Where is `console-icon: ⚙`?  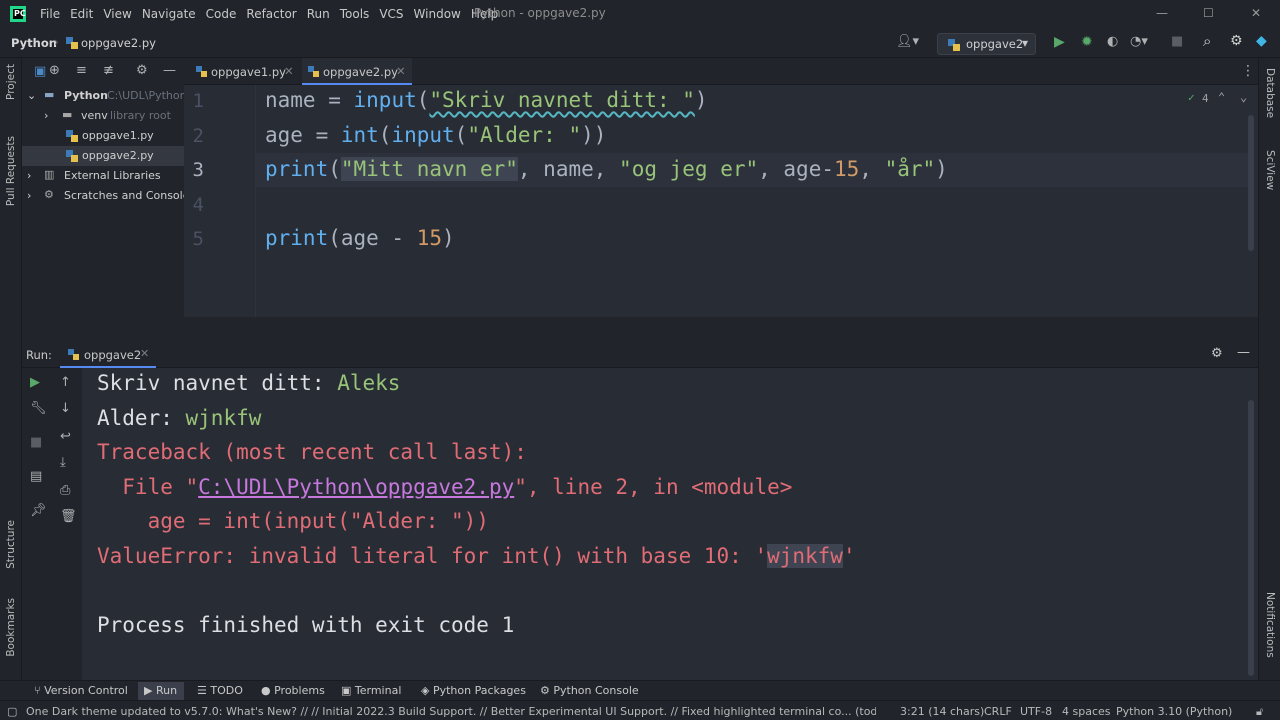 console-icon: ⚙ is located at coordinates (547, 690).